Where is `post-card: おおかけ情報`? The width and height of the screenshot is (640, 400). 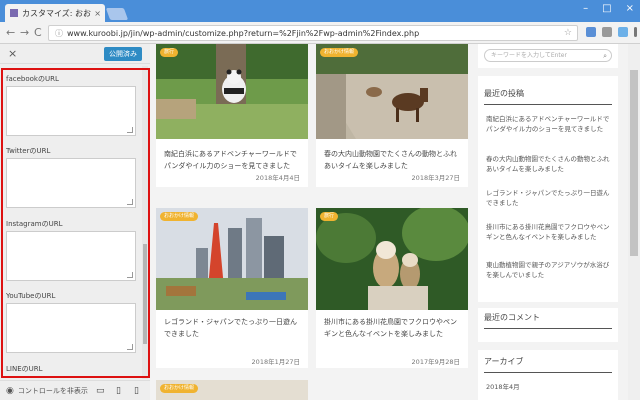 post-card: おおかけ情報 is located at coordinates (232, 390).